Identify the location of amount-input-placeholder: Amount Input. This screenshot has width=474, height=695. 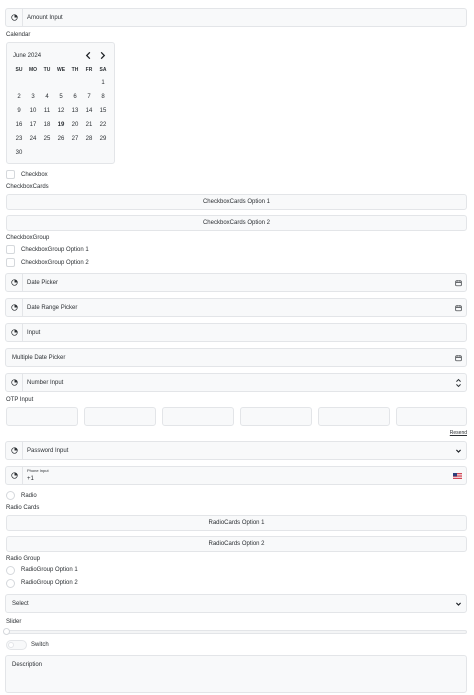
(45, 17).